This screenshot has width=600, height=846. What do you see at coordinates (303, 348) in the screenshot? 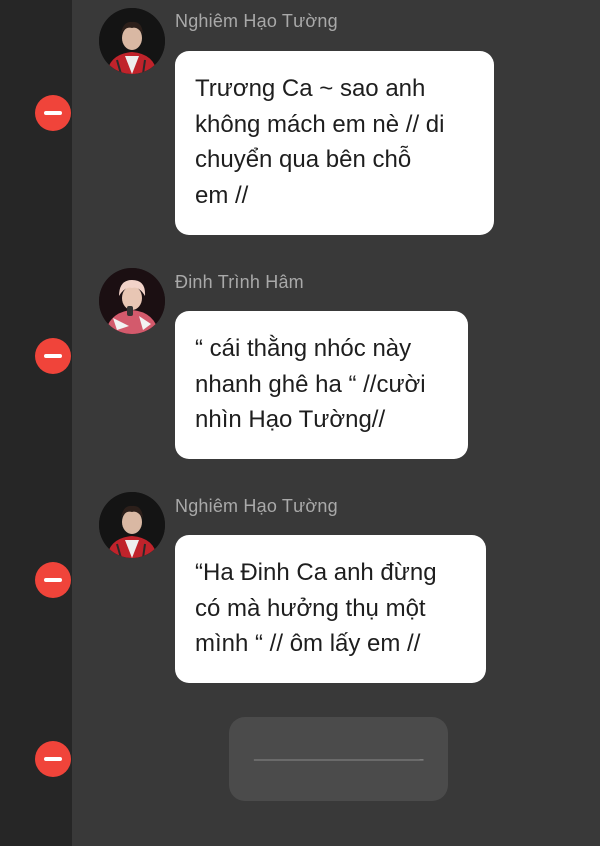
I see `message-line: “ cái thằng nhóc này` at bounding box center [303, 348].